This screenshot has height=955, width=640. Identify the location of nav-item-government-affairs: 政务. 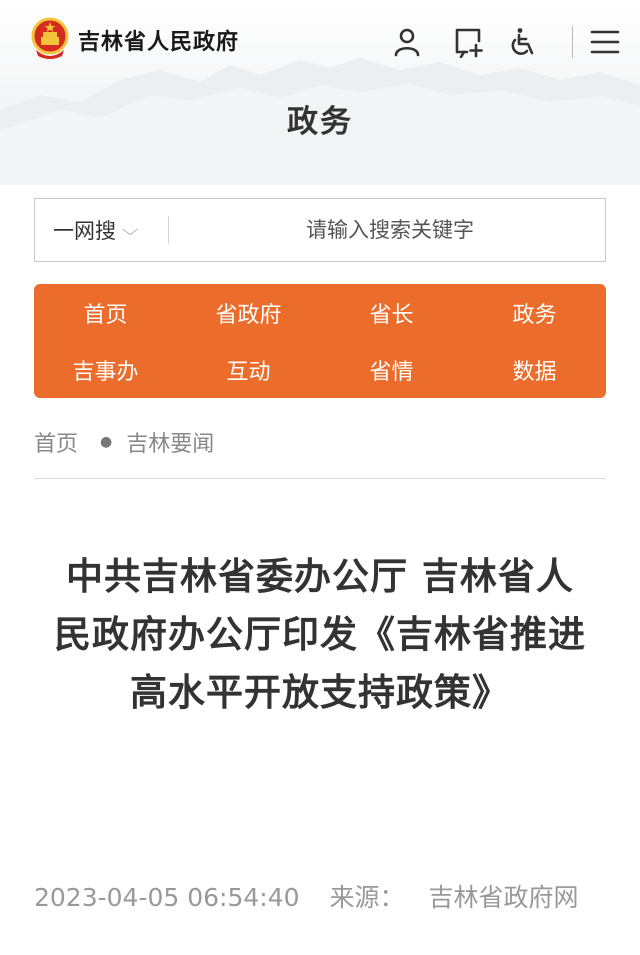
(534, 312).